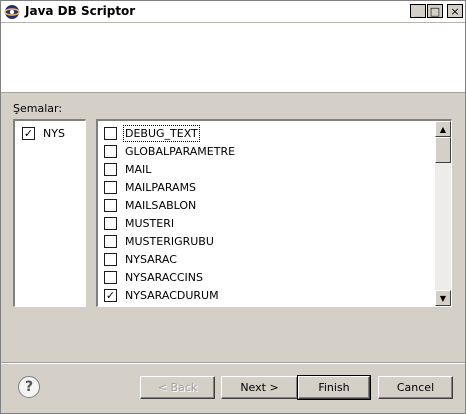 This screenshot has width=466, height=414. Describe the element at coordinates (443, 298) in the screenshot. I see `scroll-down-arrow-icon: ▼` at that location.